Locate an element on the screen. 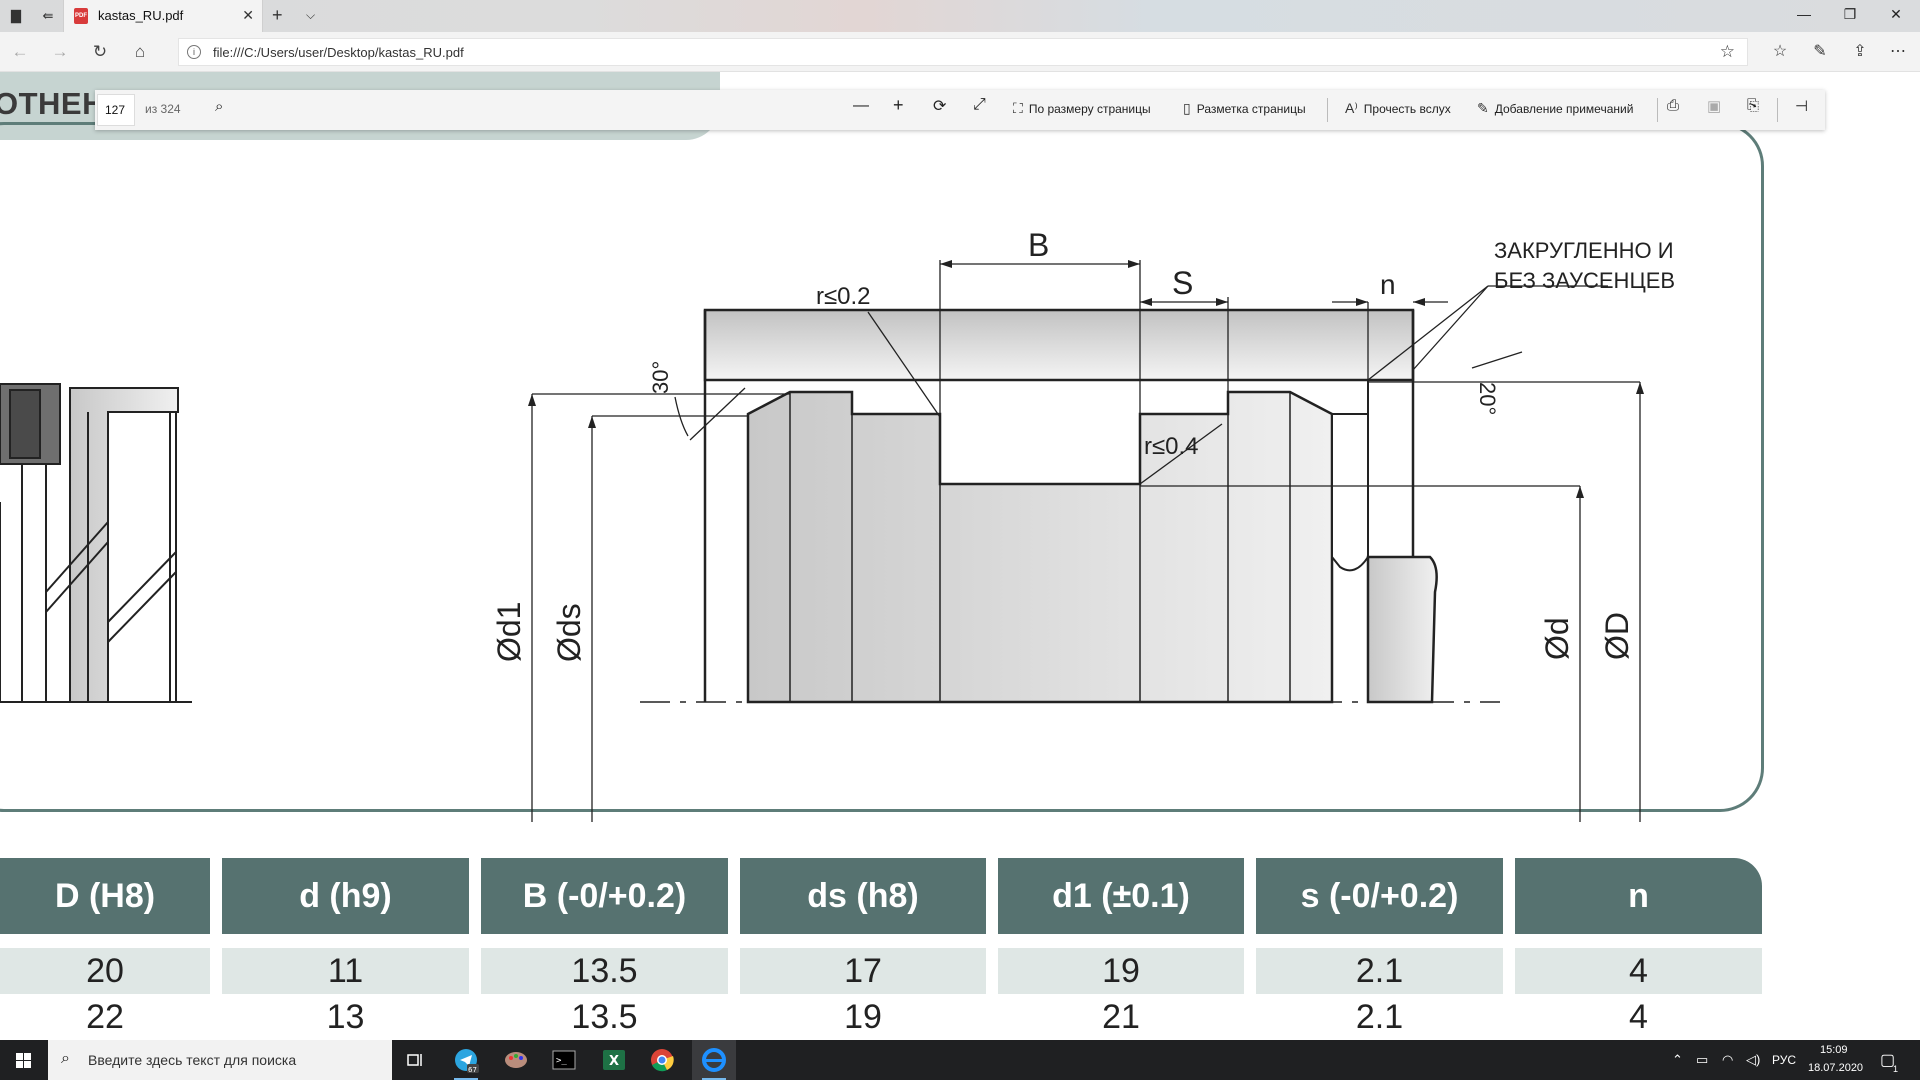  fit-page-button: ⛶ По размеру страницы is located at coordinates (1082, 108).